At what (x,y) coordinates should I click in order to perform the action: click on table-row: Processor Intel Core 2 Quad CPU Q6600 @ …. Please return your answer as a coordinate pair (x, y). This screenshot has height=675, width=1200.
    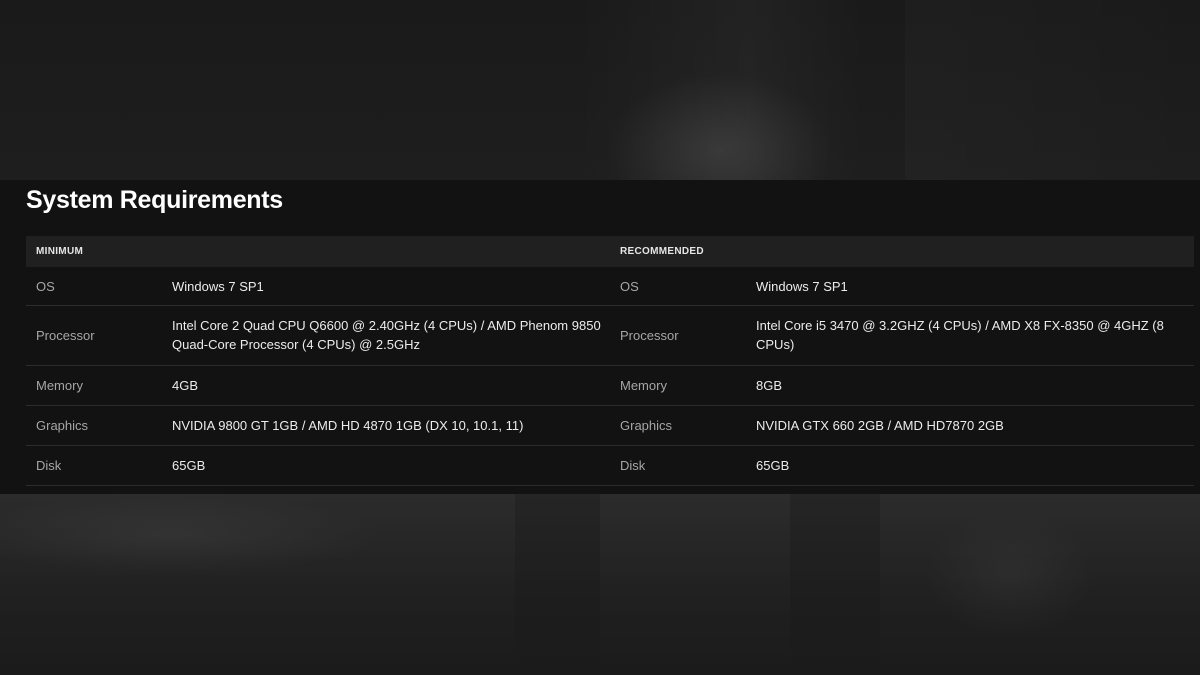
    Looking at the image, I should click on (610, 336).